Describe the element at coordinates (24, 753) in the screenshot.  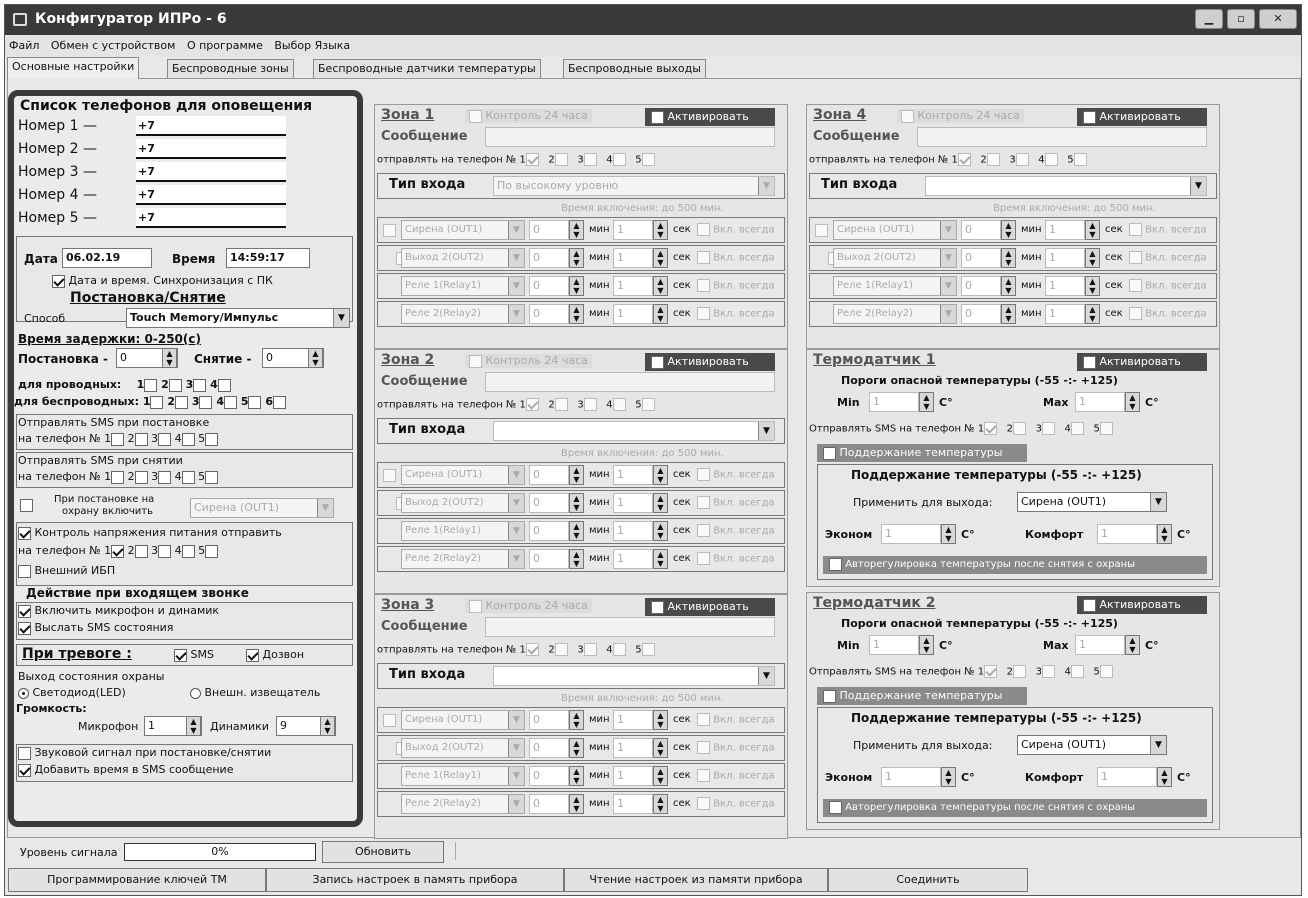
I see `sound-checkbox` at that location.